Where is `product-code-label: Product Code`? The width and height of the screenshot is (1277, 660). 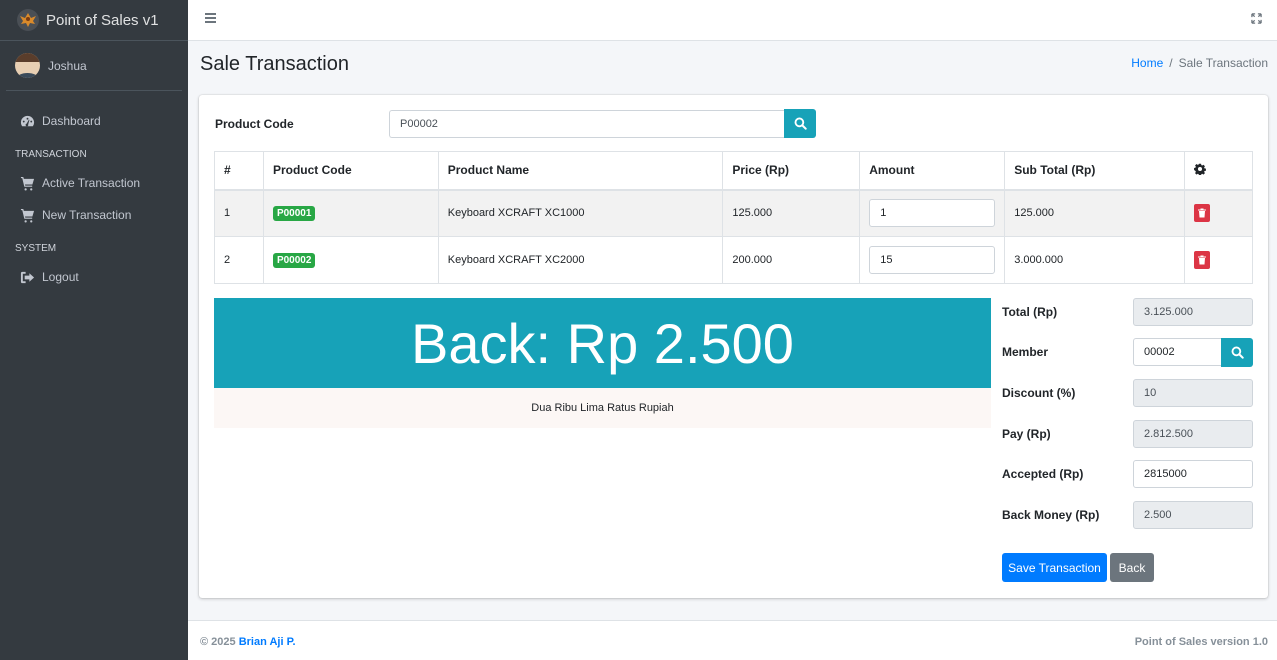 product-code-label: Product Code is located at coordinates (254, 124).